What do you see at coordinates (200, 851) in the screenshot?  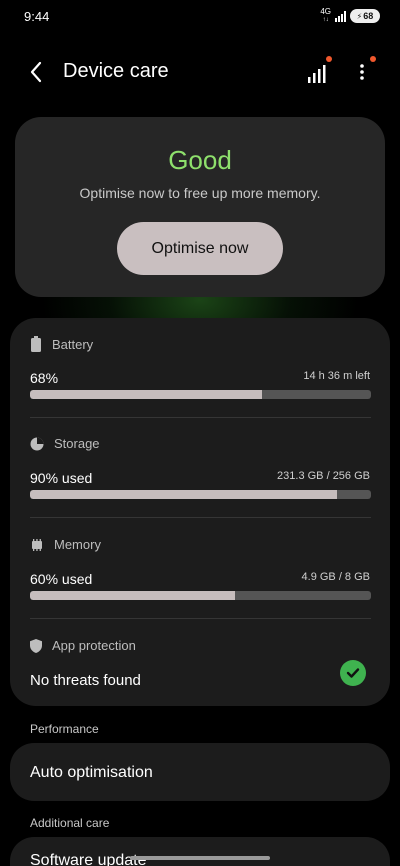 I see `software-update-row: Software update` at bounding box center [200, 851].